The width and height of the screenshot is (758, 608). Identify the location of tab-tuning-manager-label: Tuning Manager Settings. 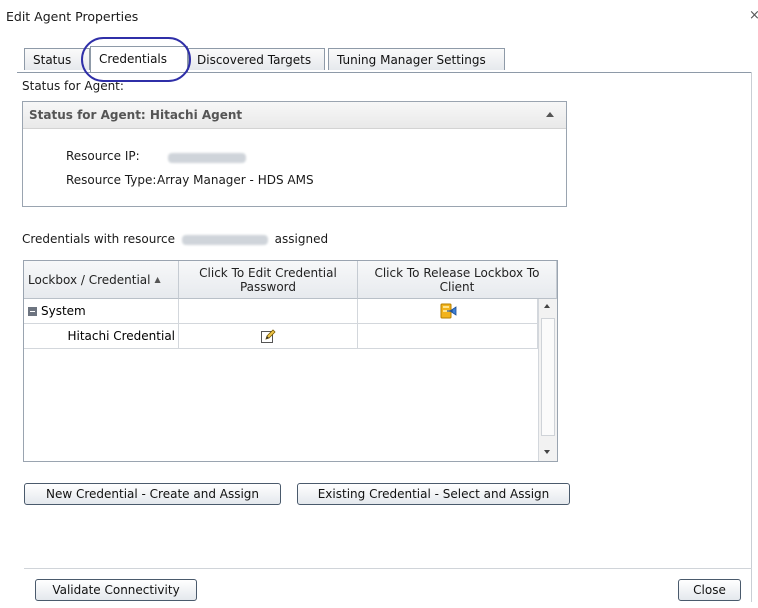
(411, 60).